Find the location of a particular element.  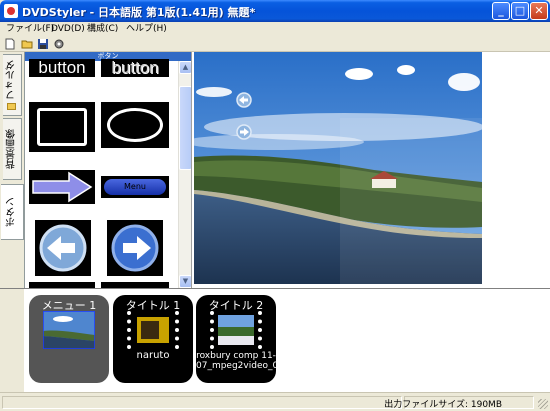

maximize-button: □ is located at coordinates (520, 11).